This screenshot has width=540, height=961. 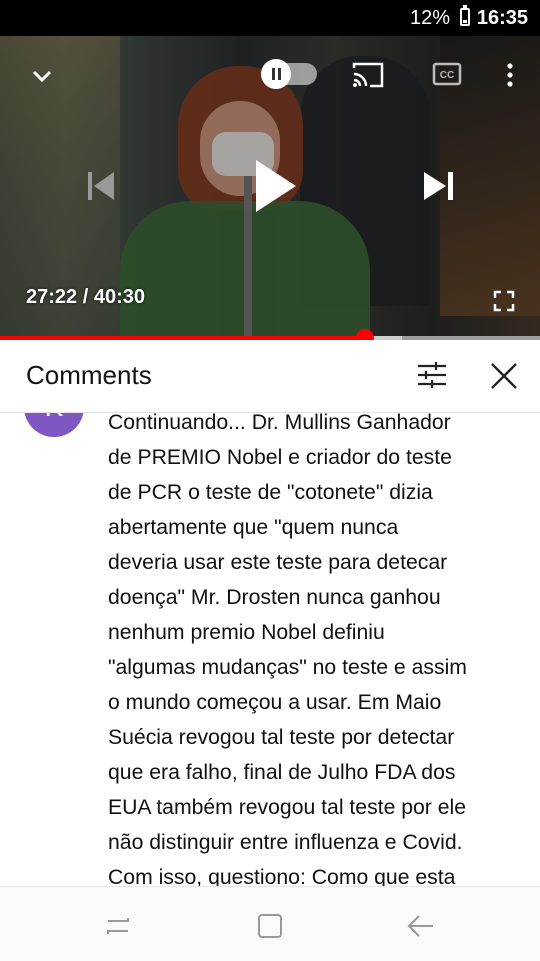 What do you see at coordinates (102, 186) in the screenshot?
I see `previous-icon` at bounding box center [102, 186].